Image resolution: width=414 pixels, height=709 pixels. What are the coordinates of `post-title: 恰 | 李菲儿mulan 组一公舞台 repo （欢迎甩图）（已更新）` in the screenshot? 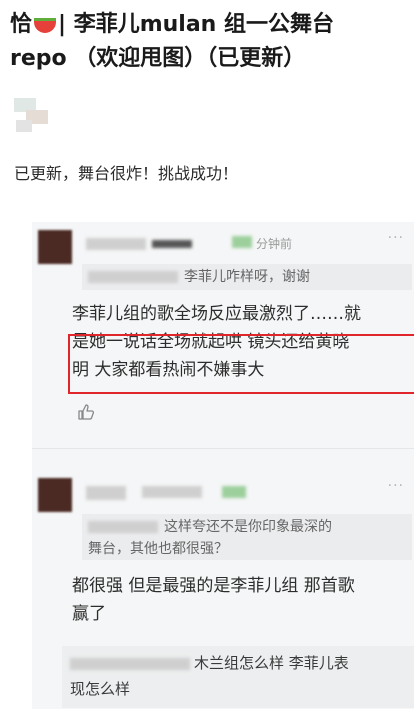 It's located at (208, 42).